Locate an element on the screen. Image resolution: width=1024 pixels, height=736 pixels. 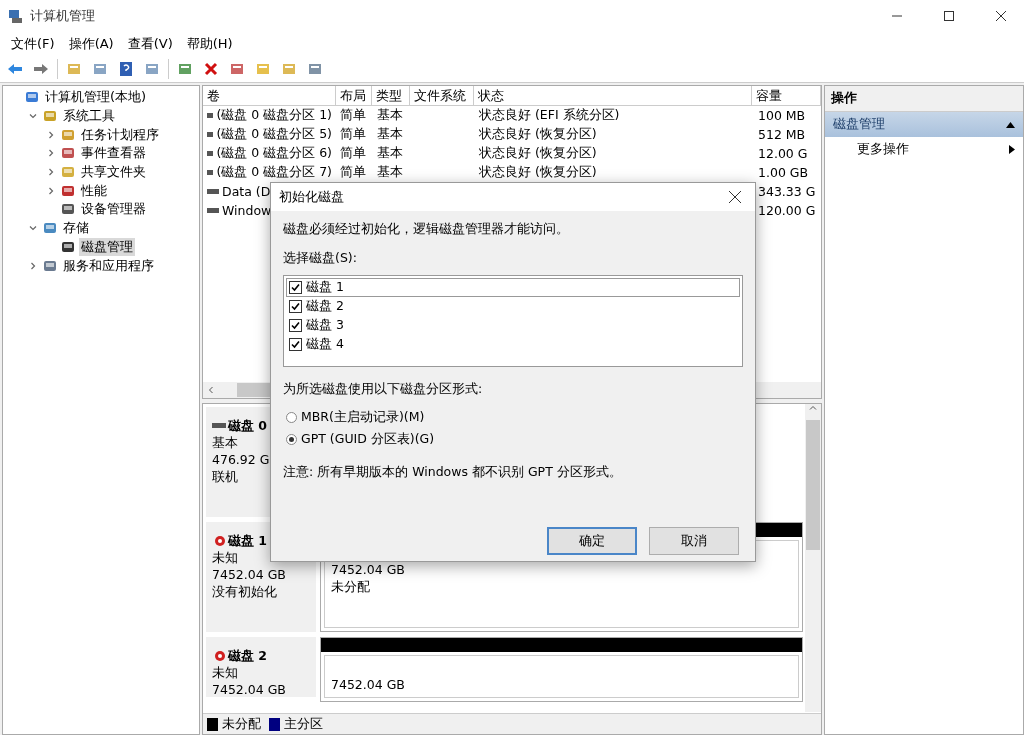
tree-item: 磁盘管理 is located at coordinates (107, 246).